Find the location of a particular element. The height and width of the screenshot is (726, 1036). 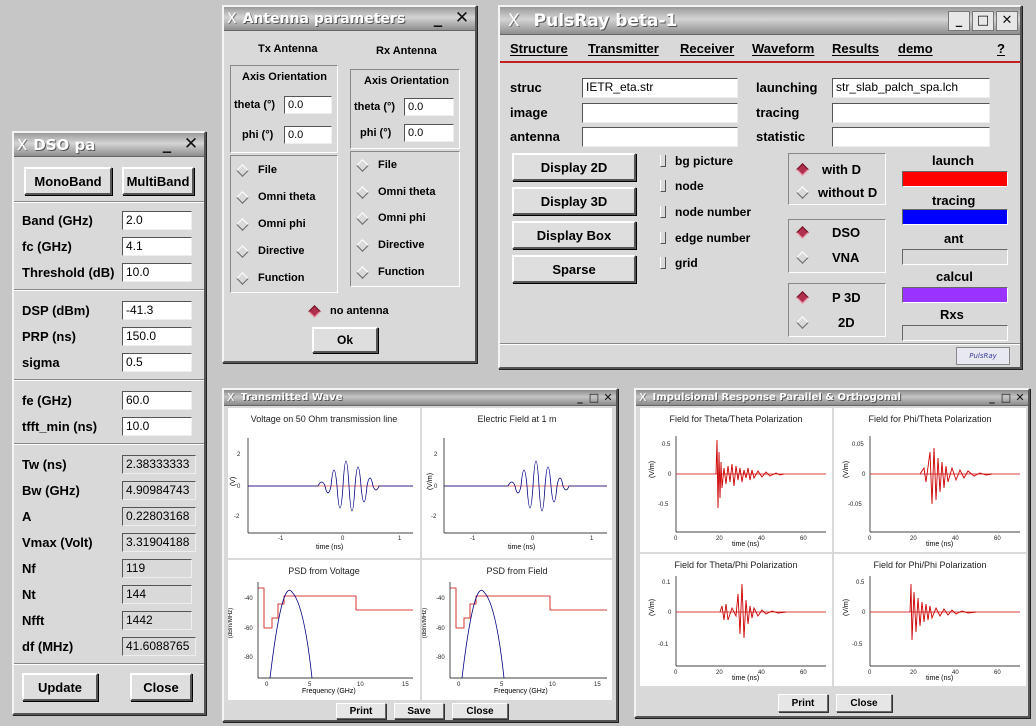

tx-phi-input: 0.0 is located at coordinates (308, 135).